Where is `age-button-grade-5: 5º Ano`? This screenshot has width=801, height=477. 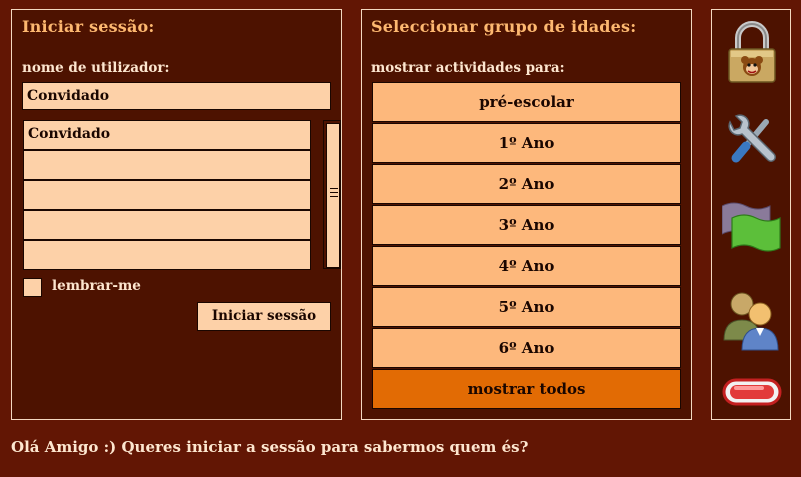 age-button-grade-5: 5º Ano is located at coordinates (526, 307).